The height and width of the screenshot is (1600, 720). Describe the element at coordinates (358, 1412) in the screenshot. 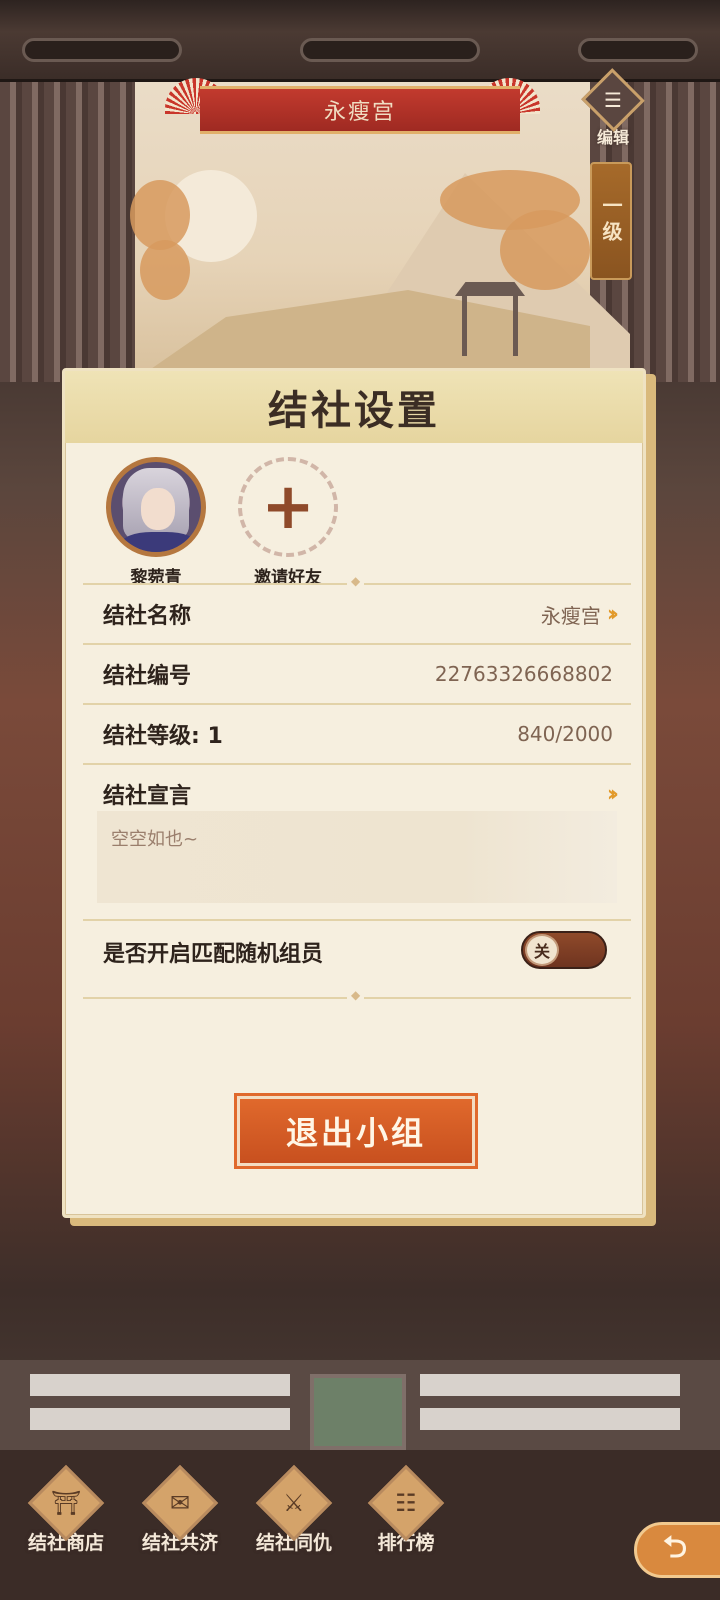

I see `door` at that location.